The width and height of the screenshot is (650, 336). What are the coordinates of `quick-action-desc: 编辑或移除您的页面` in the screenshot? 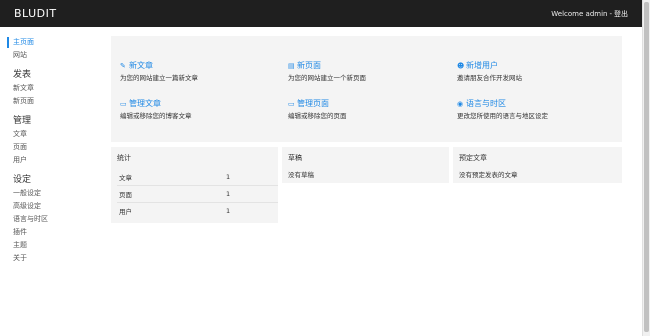 It's located at (317, 116).